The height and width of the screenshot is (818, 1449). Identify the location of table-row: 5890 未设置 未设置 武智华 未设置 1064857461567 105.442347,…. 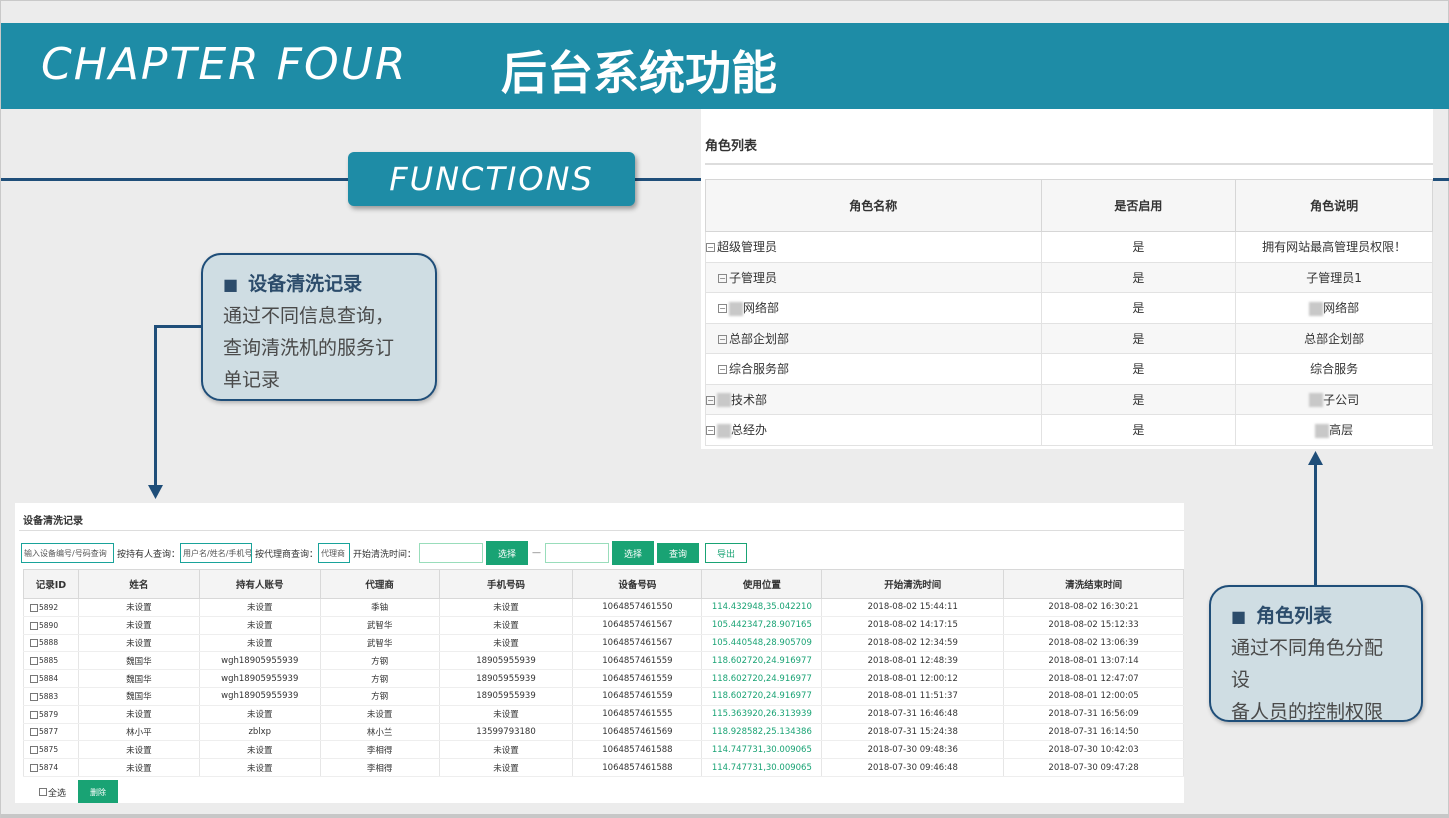
(603, 625).